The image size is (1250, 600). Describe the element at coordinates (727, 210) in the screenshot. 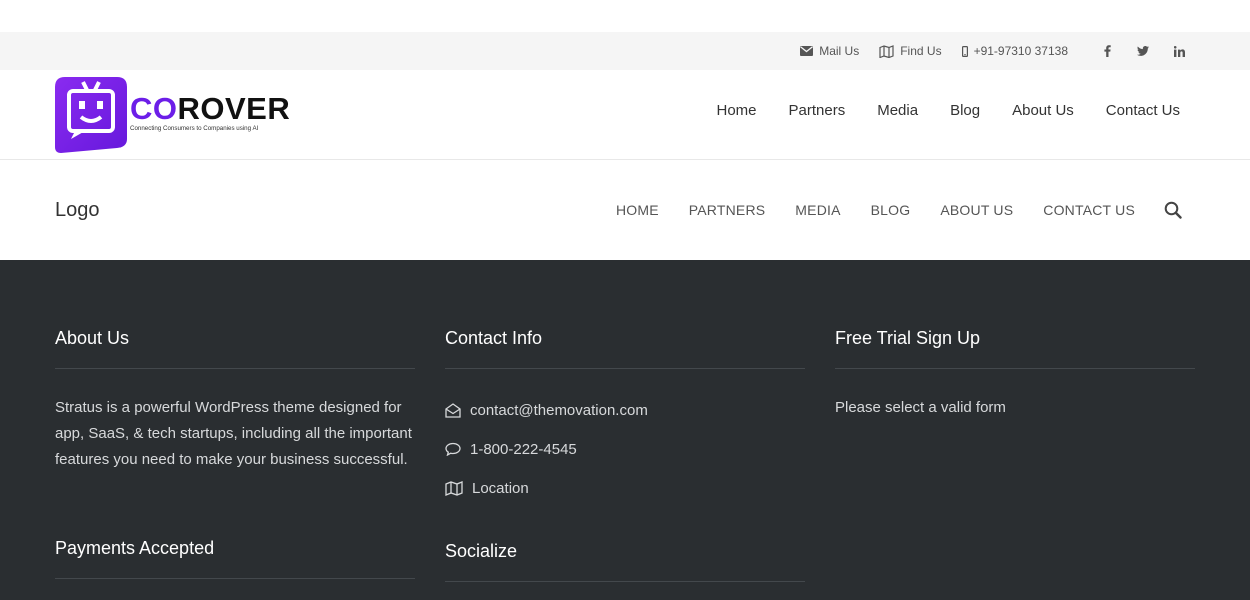

I see `nav2-partners: PARTNERS` at that location.